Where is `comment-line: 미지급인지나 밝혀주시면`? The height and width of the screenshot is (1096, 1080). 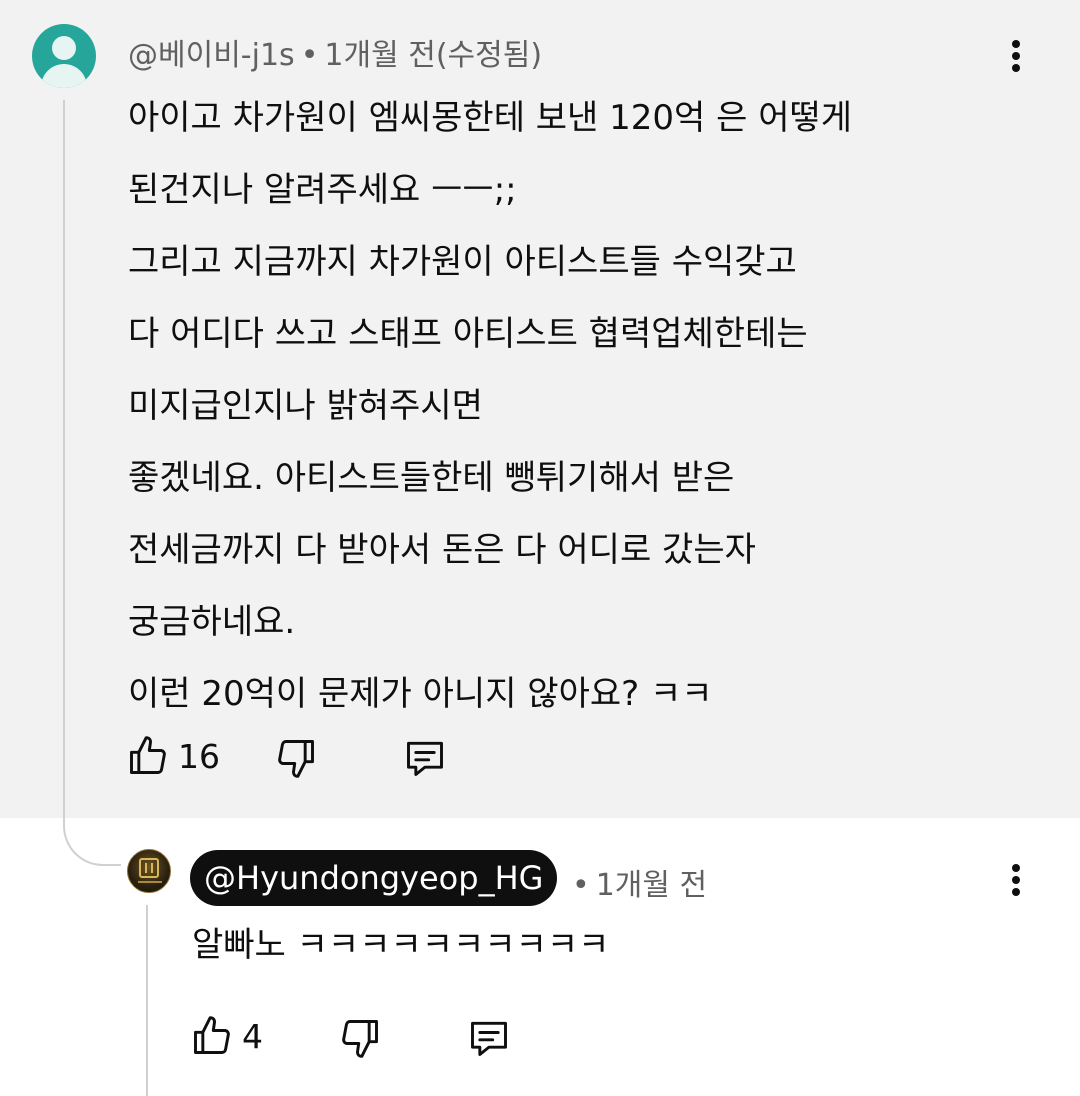
comment-line: 미지급인지나 밝혀주시면 is located at coordinates (305, 406).